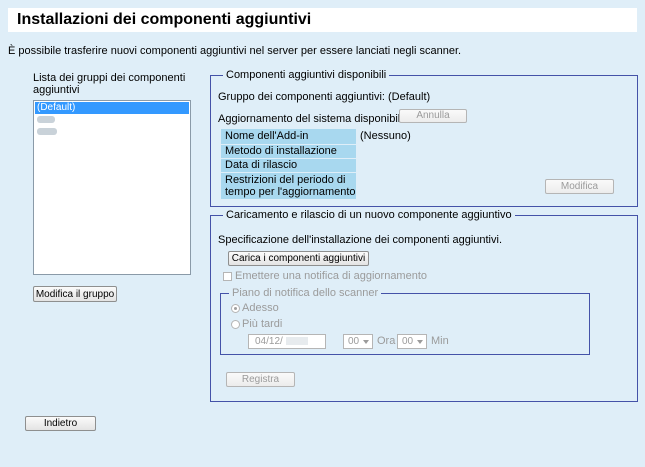 The width and height of the screenshot is (645, 467). I want to click on cancel-button: Annulla, so click(433, 116).